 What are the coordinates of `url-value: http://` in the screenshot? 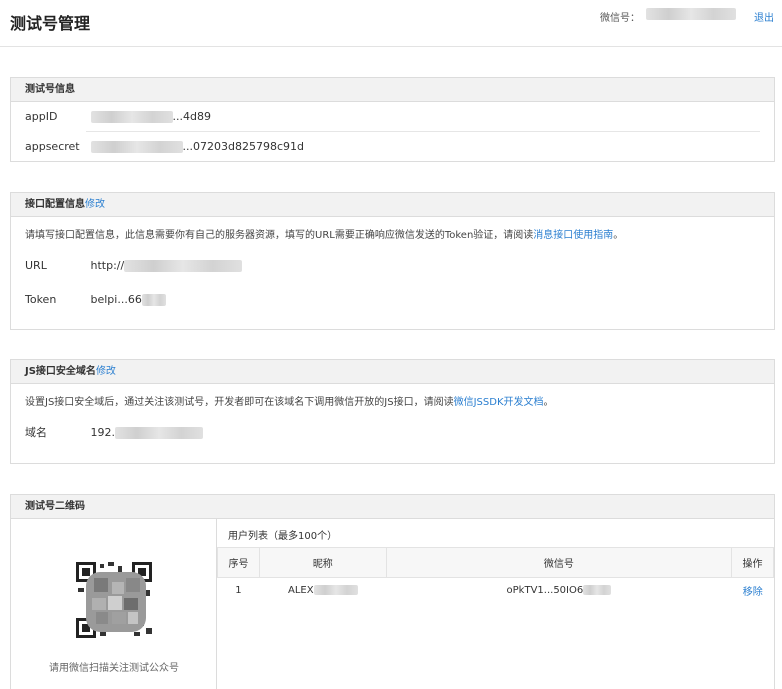 It's located at (107, 265).